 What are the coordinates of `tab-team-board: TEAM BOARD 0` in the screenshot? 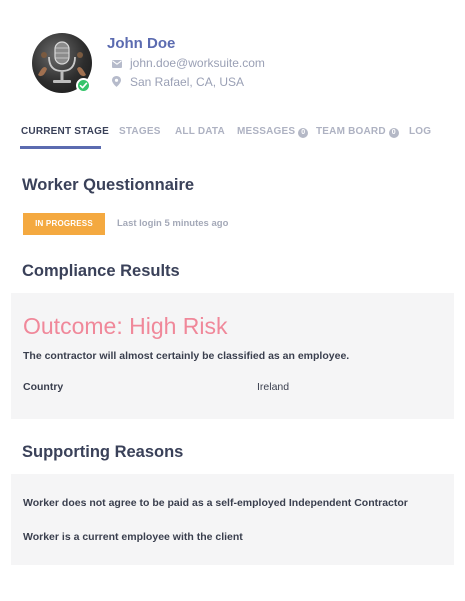 It's located at (357, 132).